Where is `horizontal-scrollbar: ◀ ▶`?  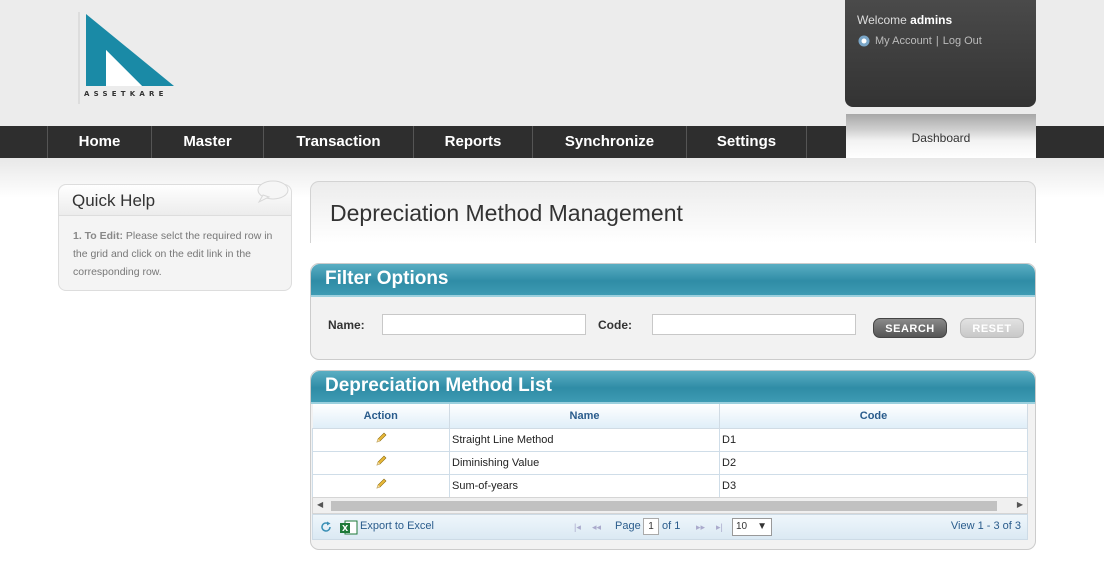
horizontal-scrollbar: ◀ ▶ is located at coordinates (670, 505).